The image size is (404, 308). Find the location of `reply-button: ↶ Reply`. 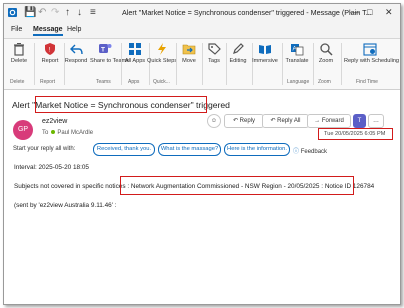

reply-button: ↶ Reply is located at coordinates (244, 121).